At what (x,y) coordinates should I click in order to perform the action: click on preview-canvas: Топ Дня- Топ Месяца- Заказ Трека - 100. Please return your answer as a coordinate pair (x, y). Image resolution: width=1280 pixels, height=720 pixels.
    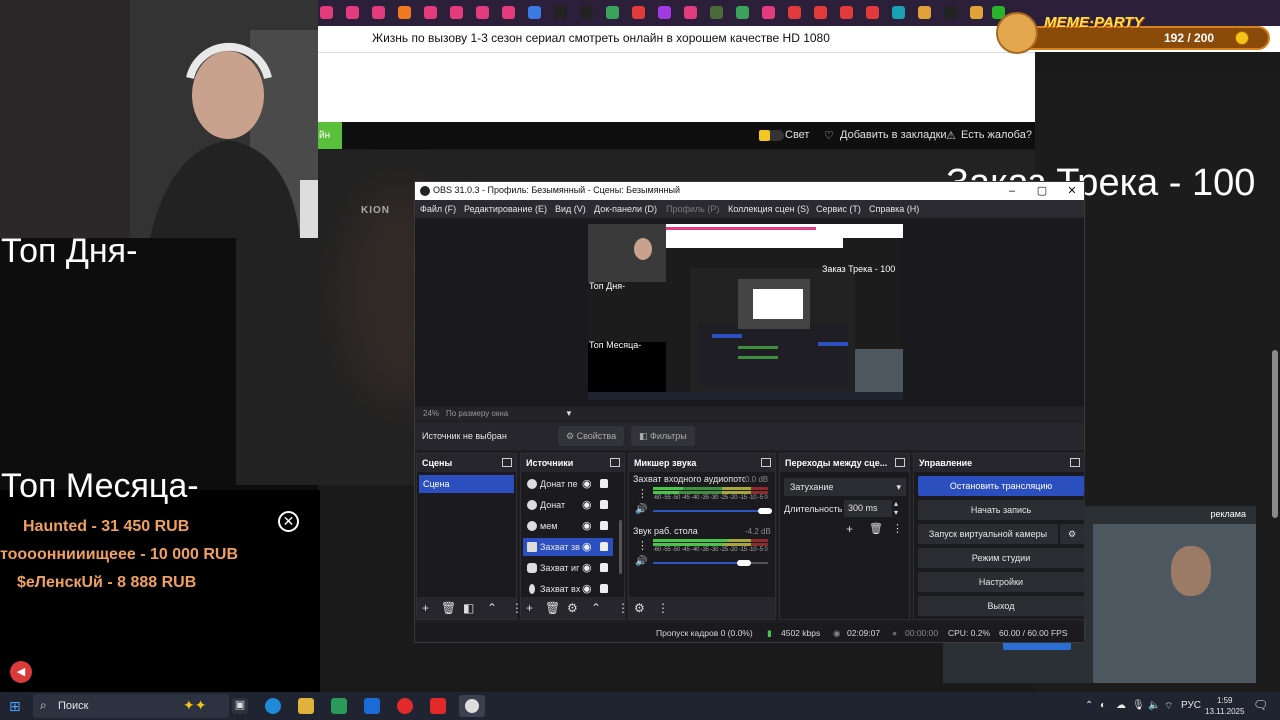
    Looking at the image, I should click on (745, 312).